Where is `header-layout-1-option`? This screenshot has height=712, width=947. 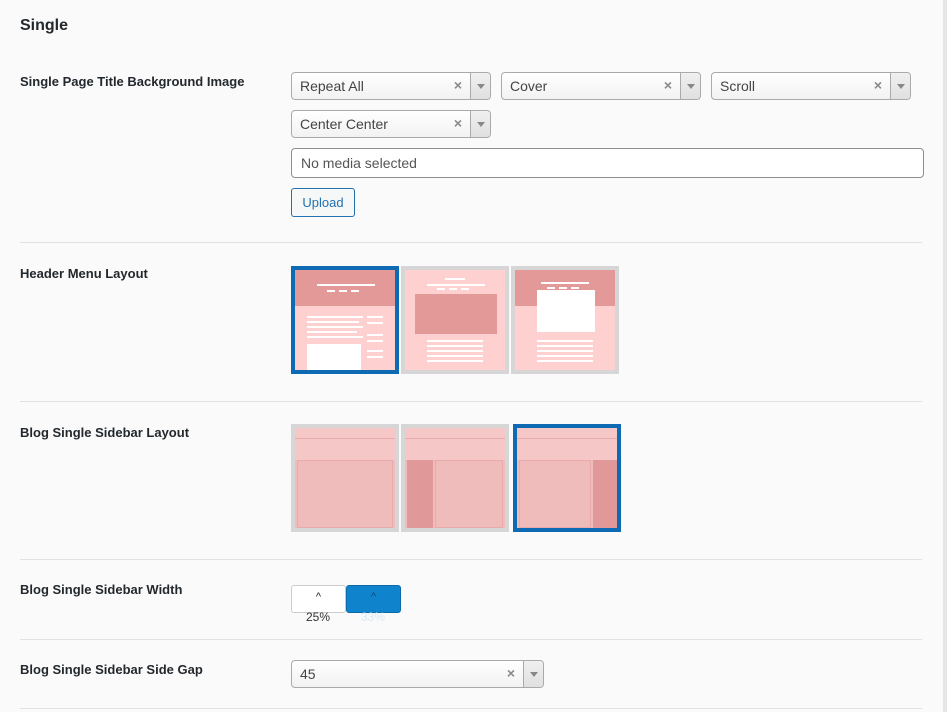 header-layout-1-option is located at coordinates (345, 320).